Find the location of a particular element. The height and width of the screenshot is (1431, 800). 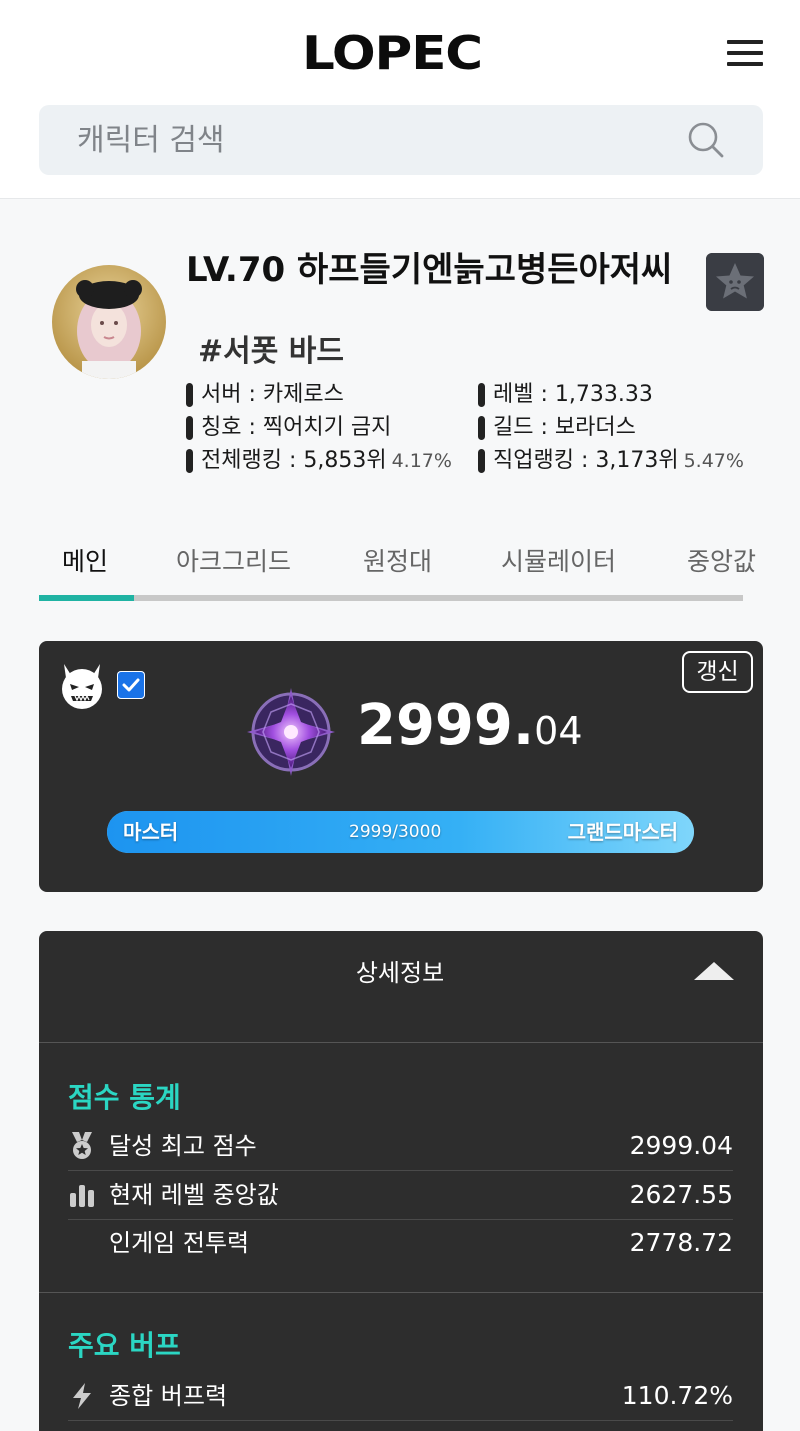

stat-row-total-buff: 종합 버프력 110.72% is located at coordinates (400, 1396).